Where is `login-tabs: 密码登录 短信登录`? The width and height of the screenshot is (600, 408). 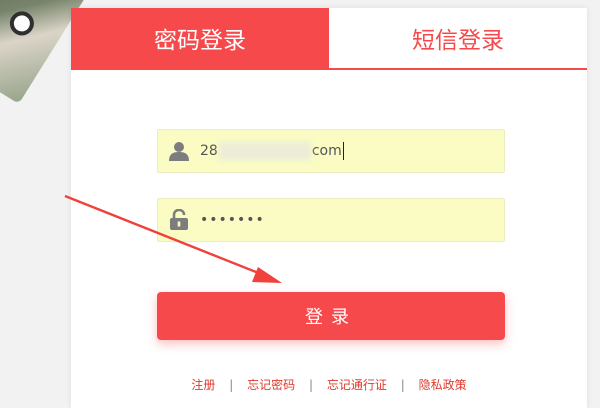
login-tabs: 密码登录 短信登录 is located at coordinates (329, 39).